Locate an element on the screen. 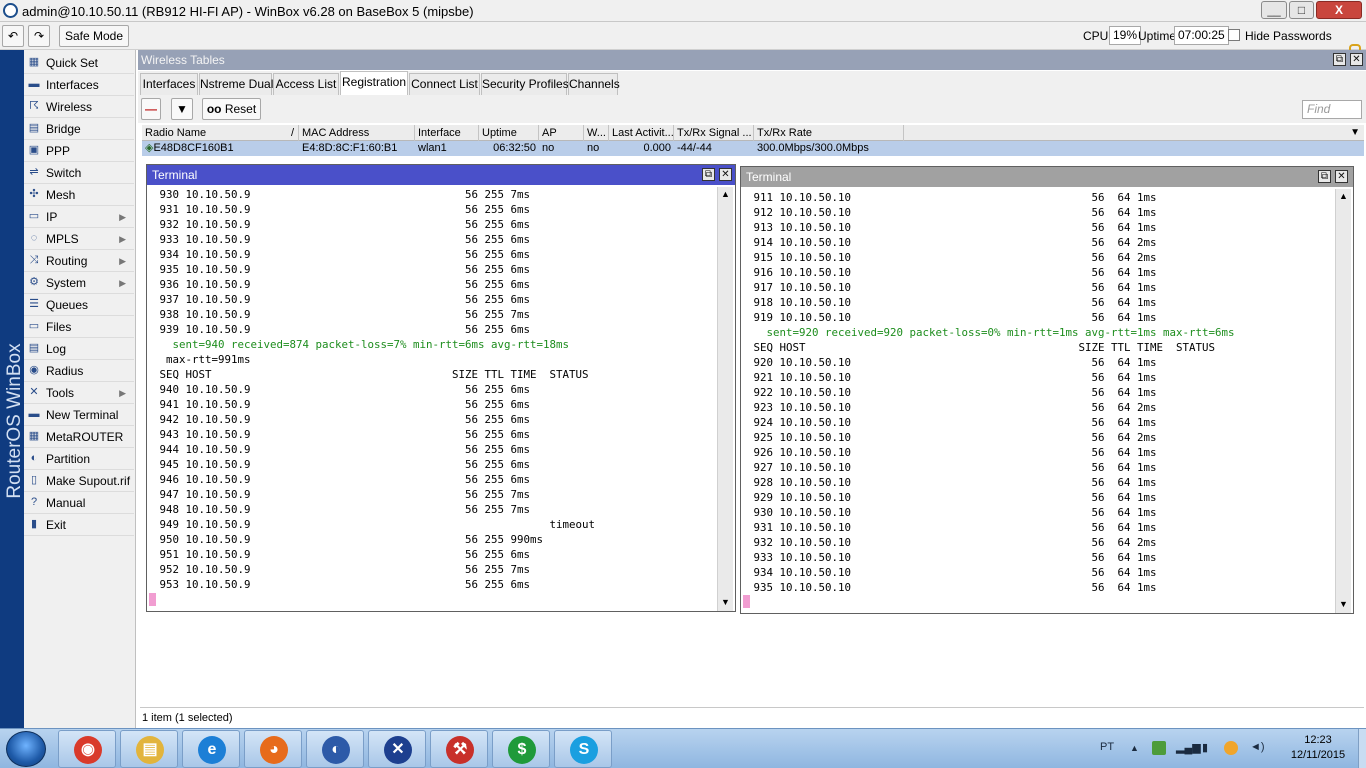  submenu-arrow-icon: ▶ is located at coordinates (122, 393).